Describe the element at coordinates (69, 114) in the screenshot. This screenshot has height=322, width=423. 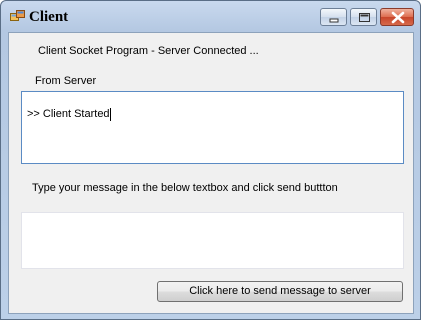
I see `server-output-text: >> Client Started` at that location.